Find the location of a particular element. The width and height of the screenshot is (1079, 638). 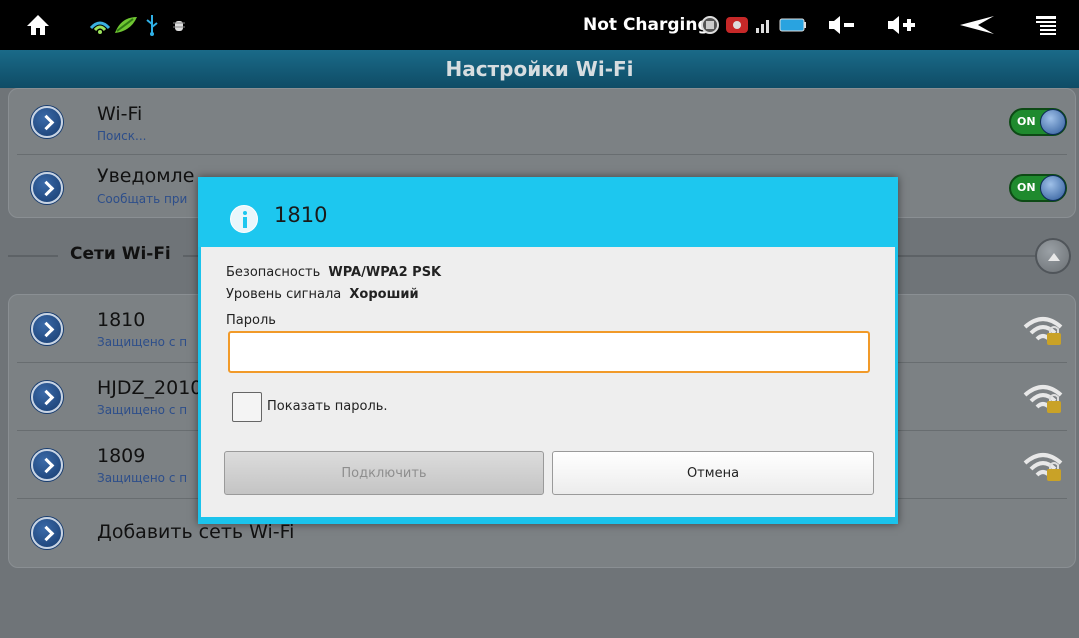

page-title: Настройки Wi-Fi is located at coordinates (539, 69).